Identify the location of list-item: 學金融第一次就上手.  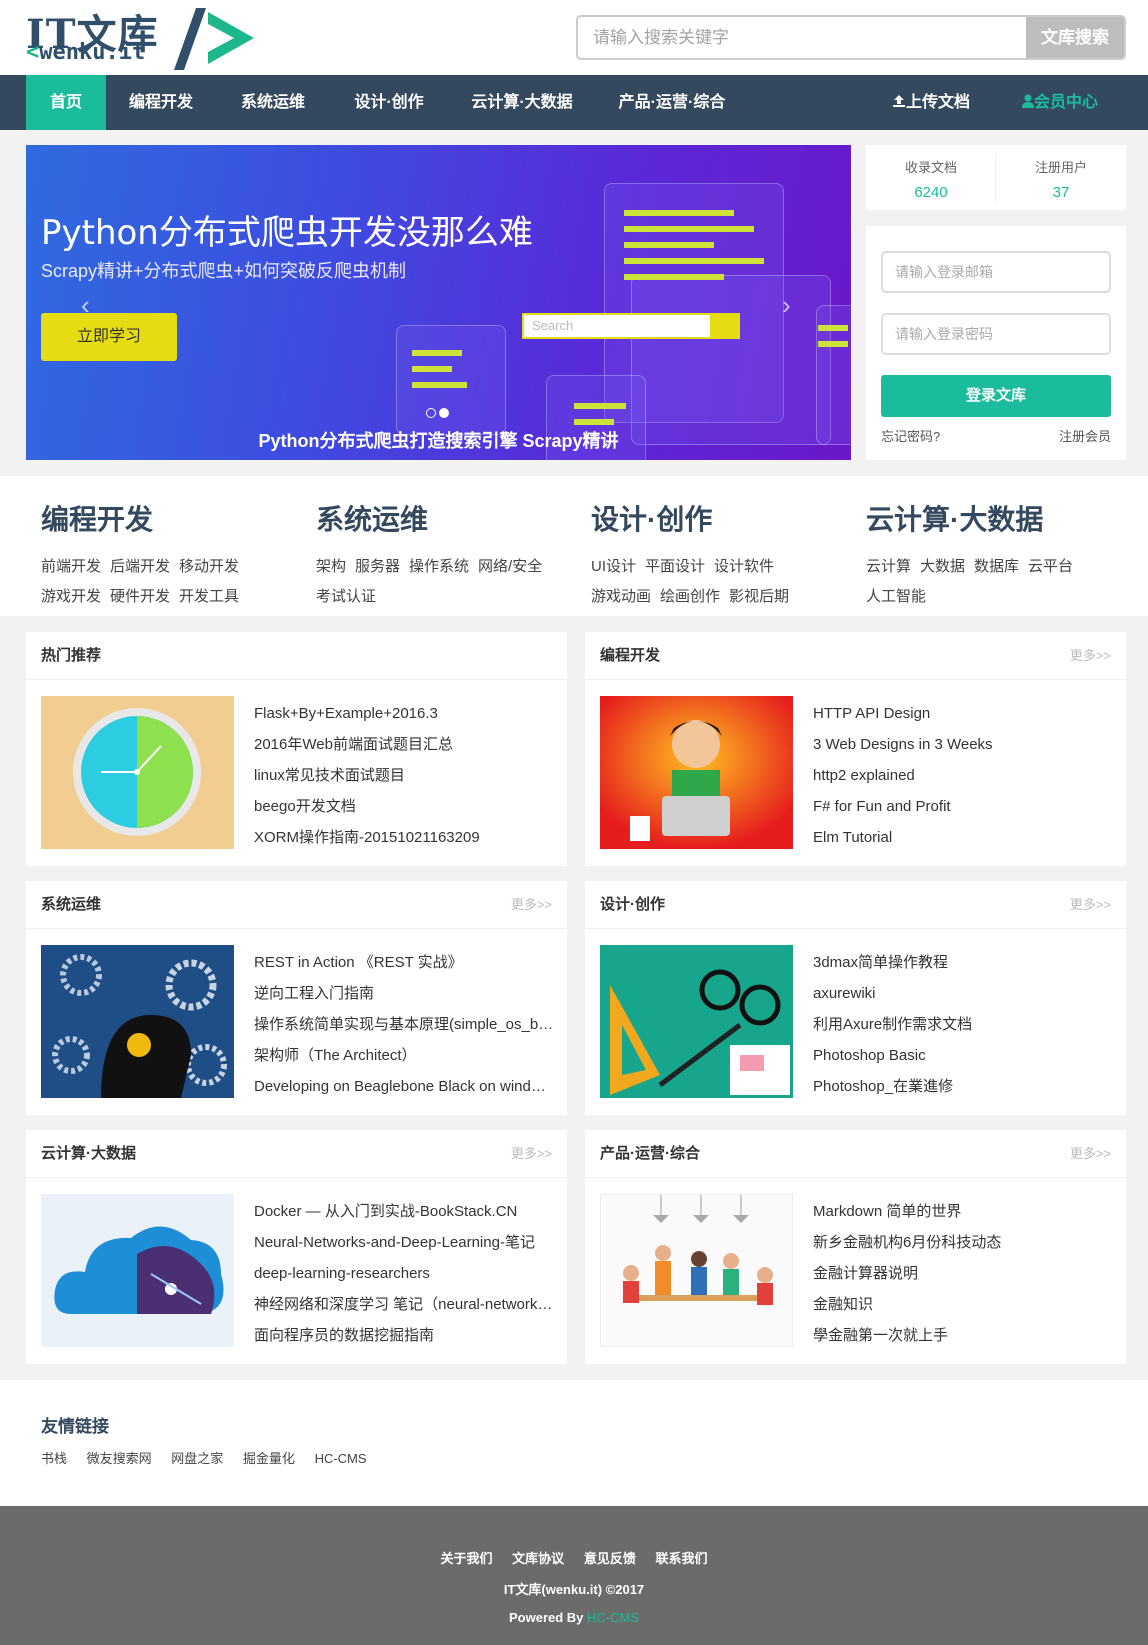
(963, 1335).